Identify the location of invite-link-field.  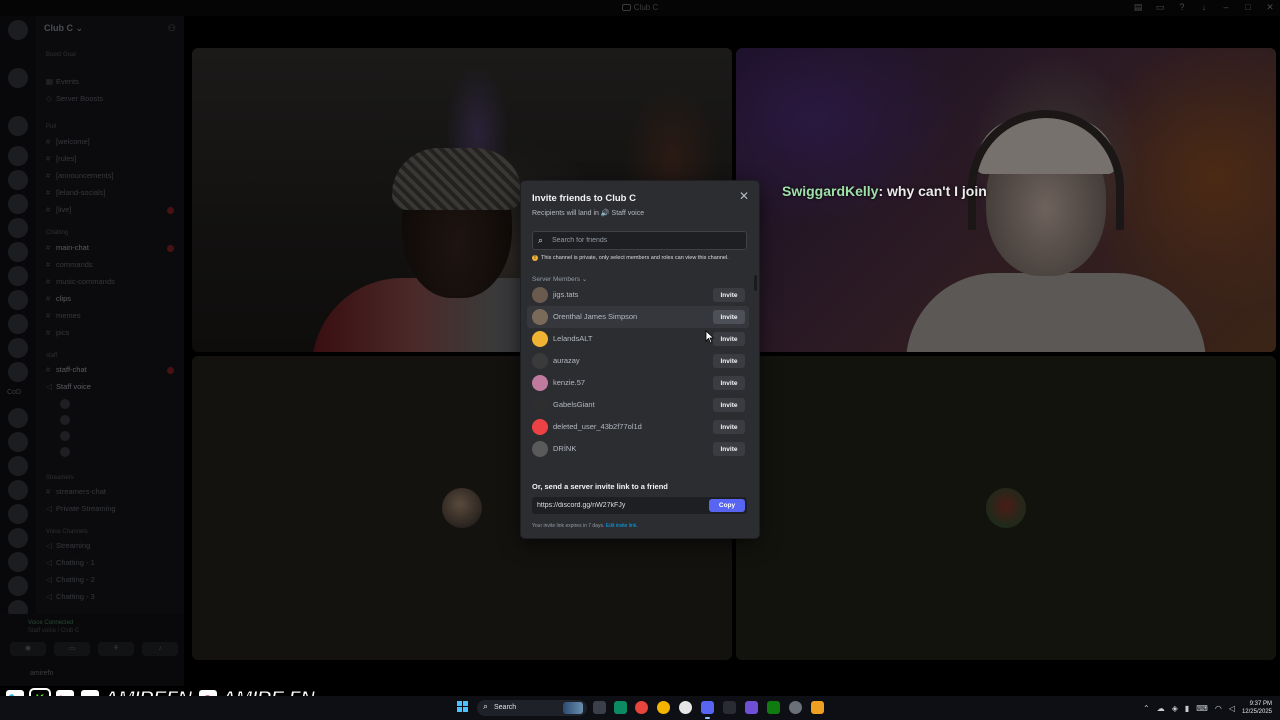
(617, 505).